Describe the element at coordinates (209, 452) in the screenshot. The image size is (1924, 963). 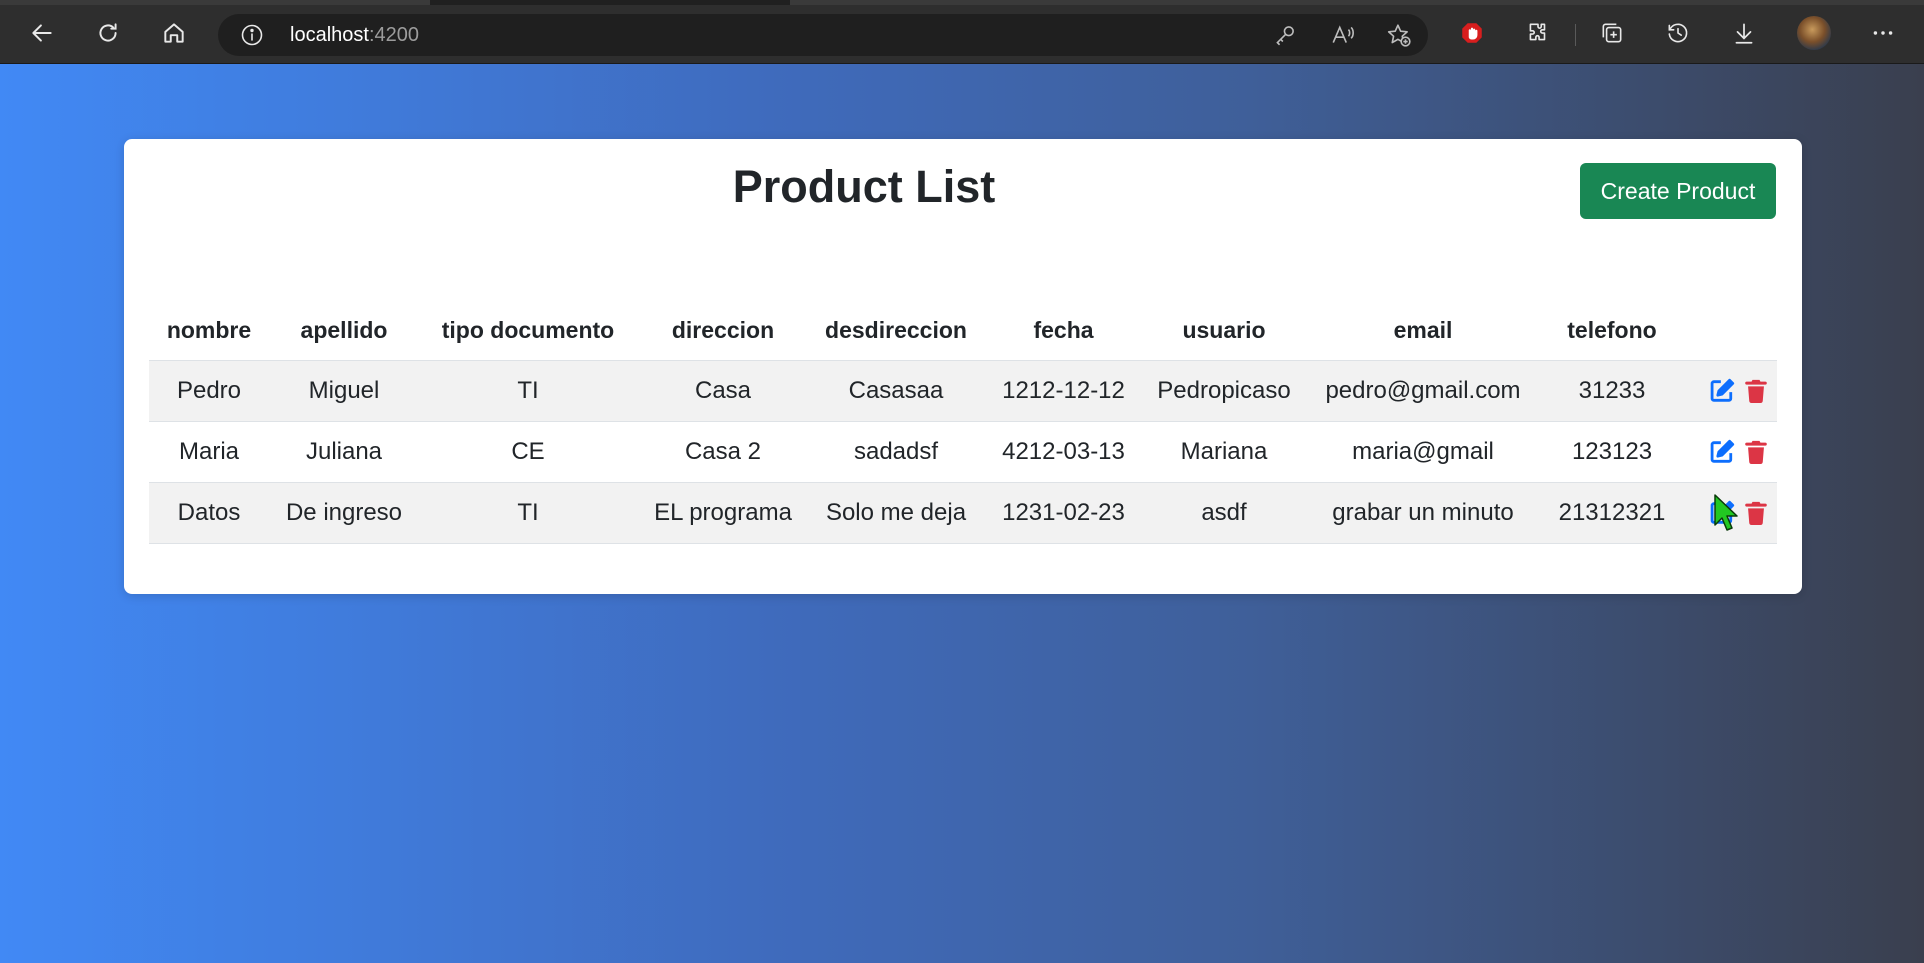
I see `cell-nombre: Maria` at that location.